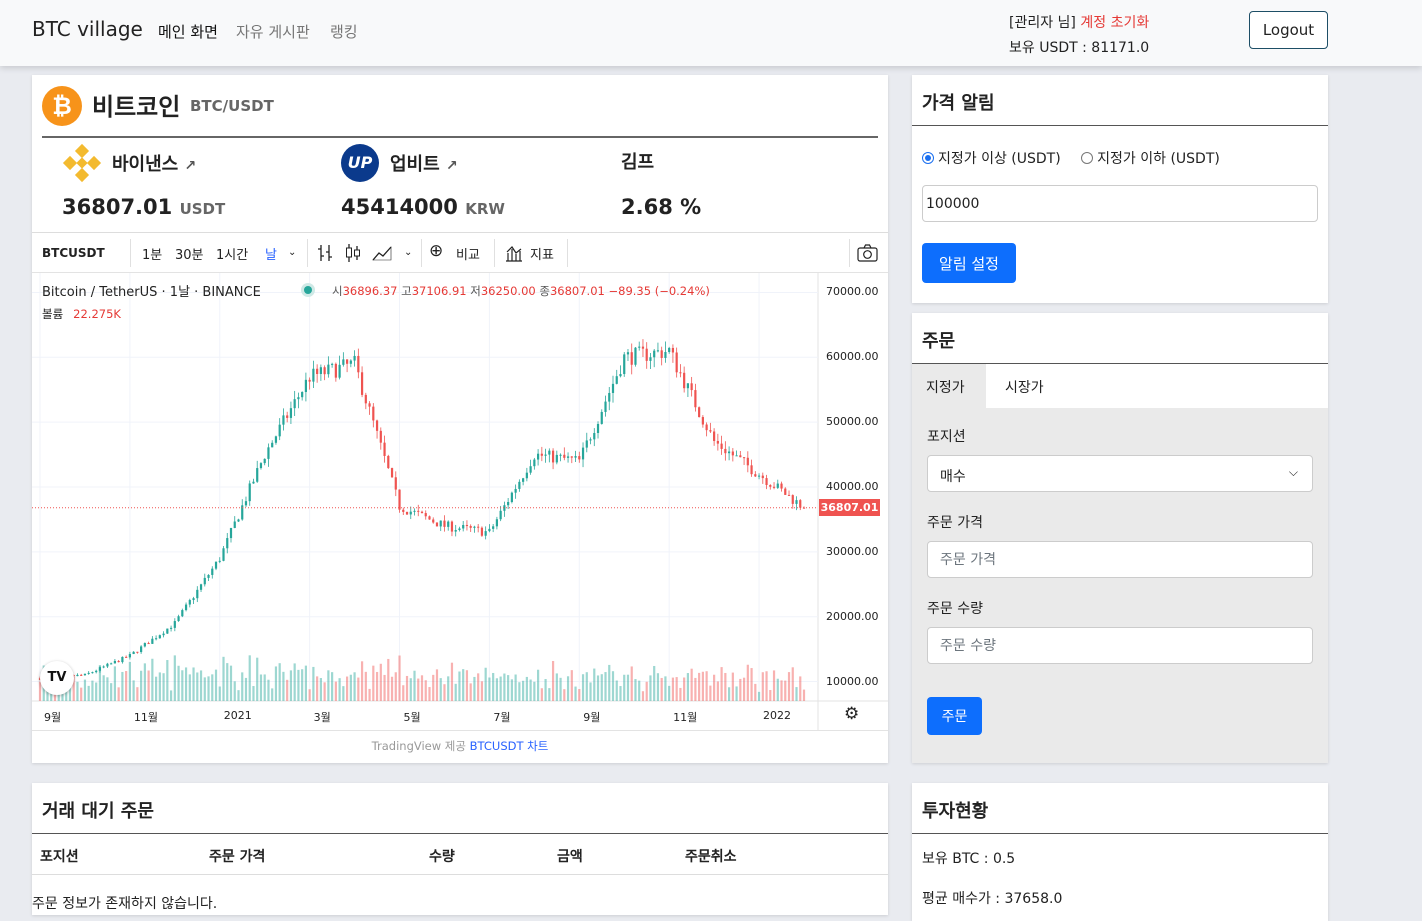 This screenshot has height=921, width=1422. Describe the element at coordinates (188, 31) in the screenshot. I see `nav-link-main: 메인 화면` at that location.